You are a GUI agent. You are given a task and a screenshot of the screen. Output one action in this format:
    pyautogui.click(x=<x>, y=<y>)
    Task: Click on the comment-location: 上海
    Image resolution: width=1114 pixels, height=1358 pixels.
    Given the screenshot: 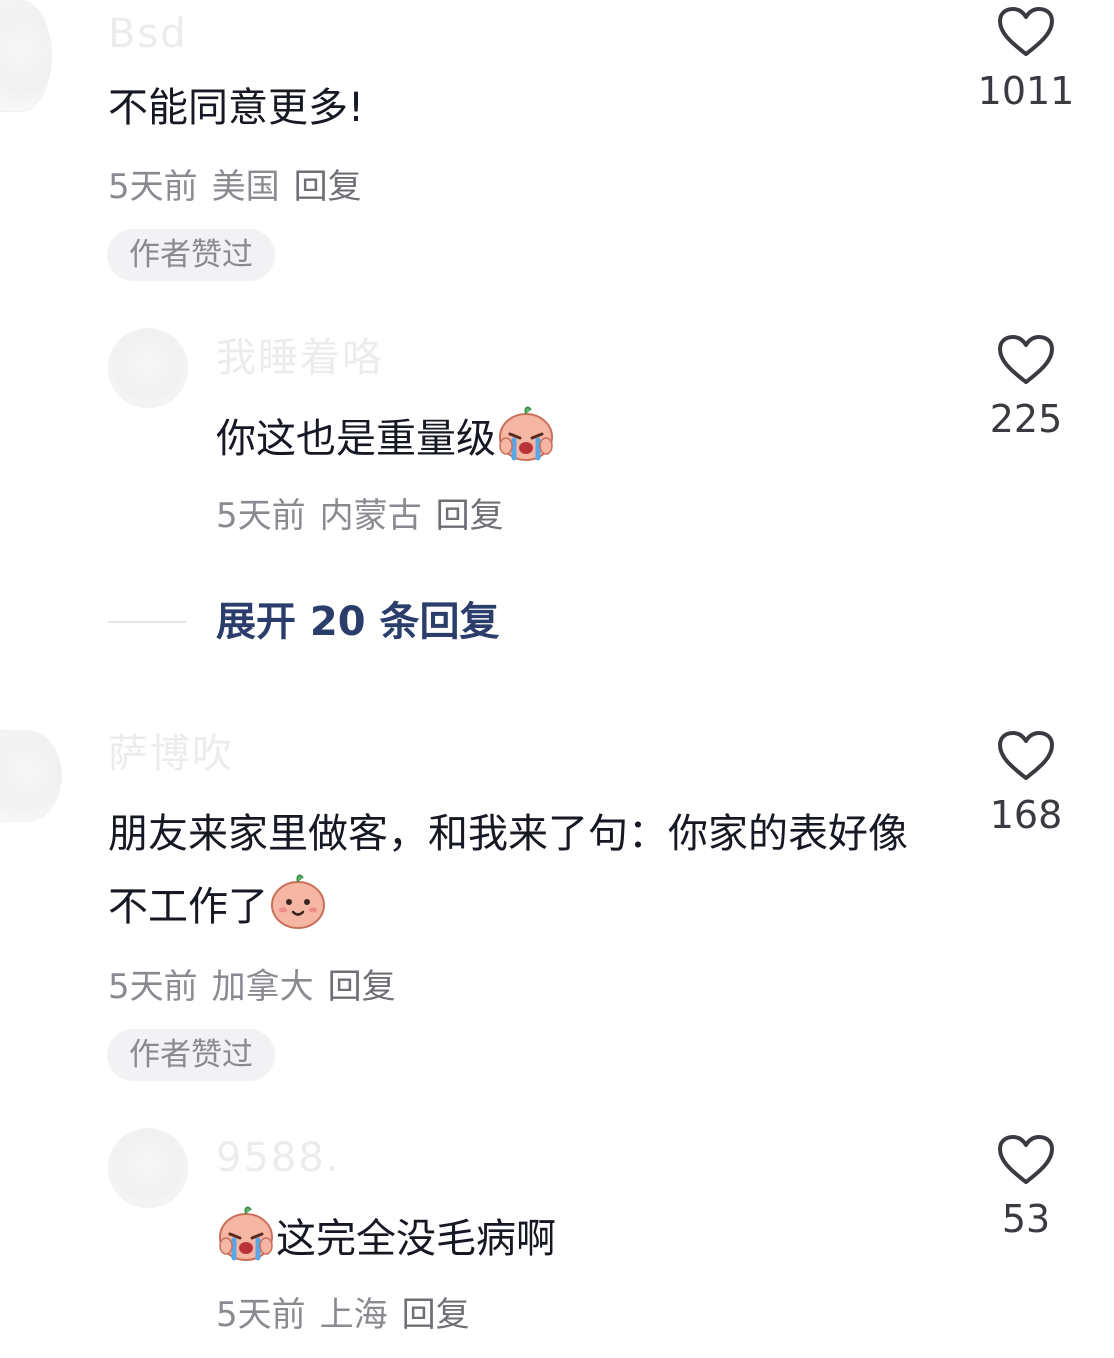 What is the action you would take?
    pyautogui.click(x=353, y=1315)
    